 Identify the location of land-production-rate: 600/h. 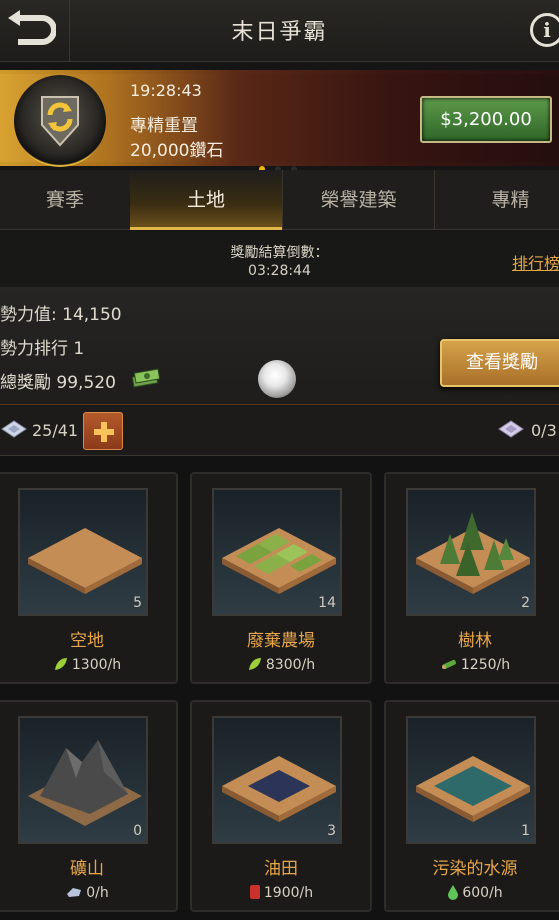
(482, 893).